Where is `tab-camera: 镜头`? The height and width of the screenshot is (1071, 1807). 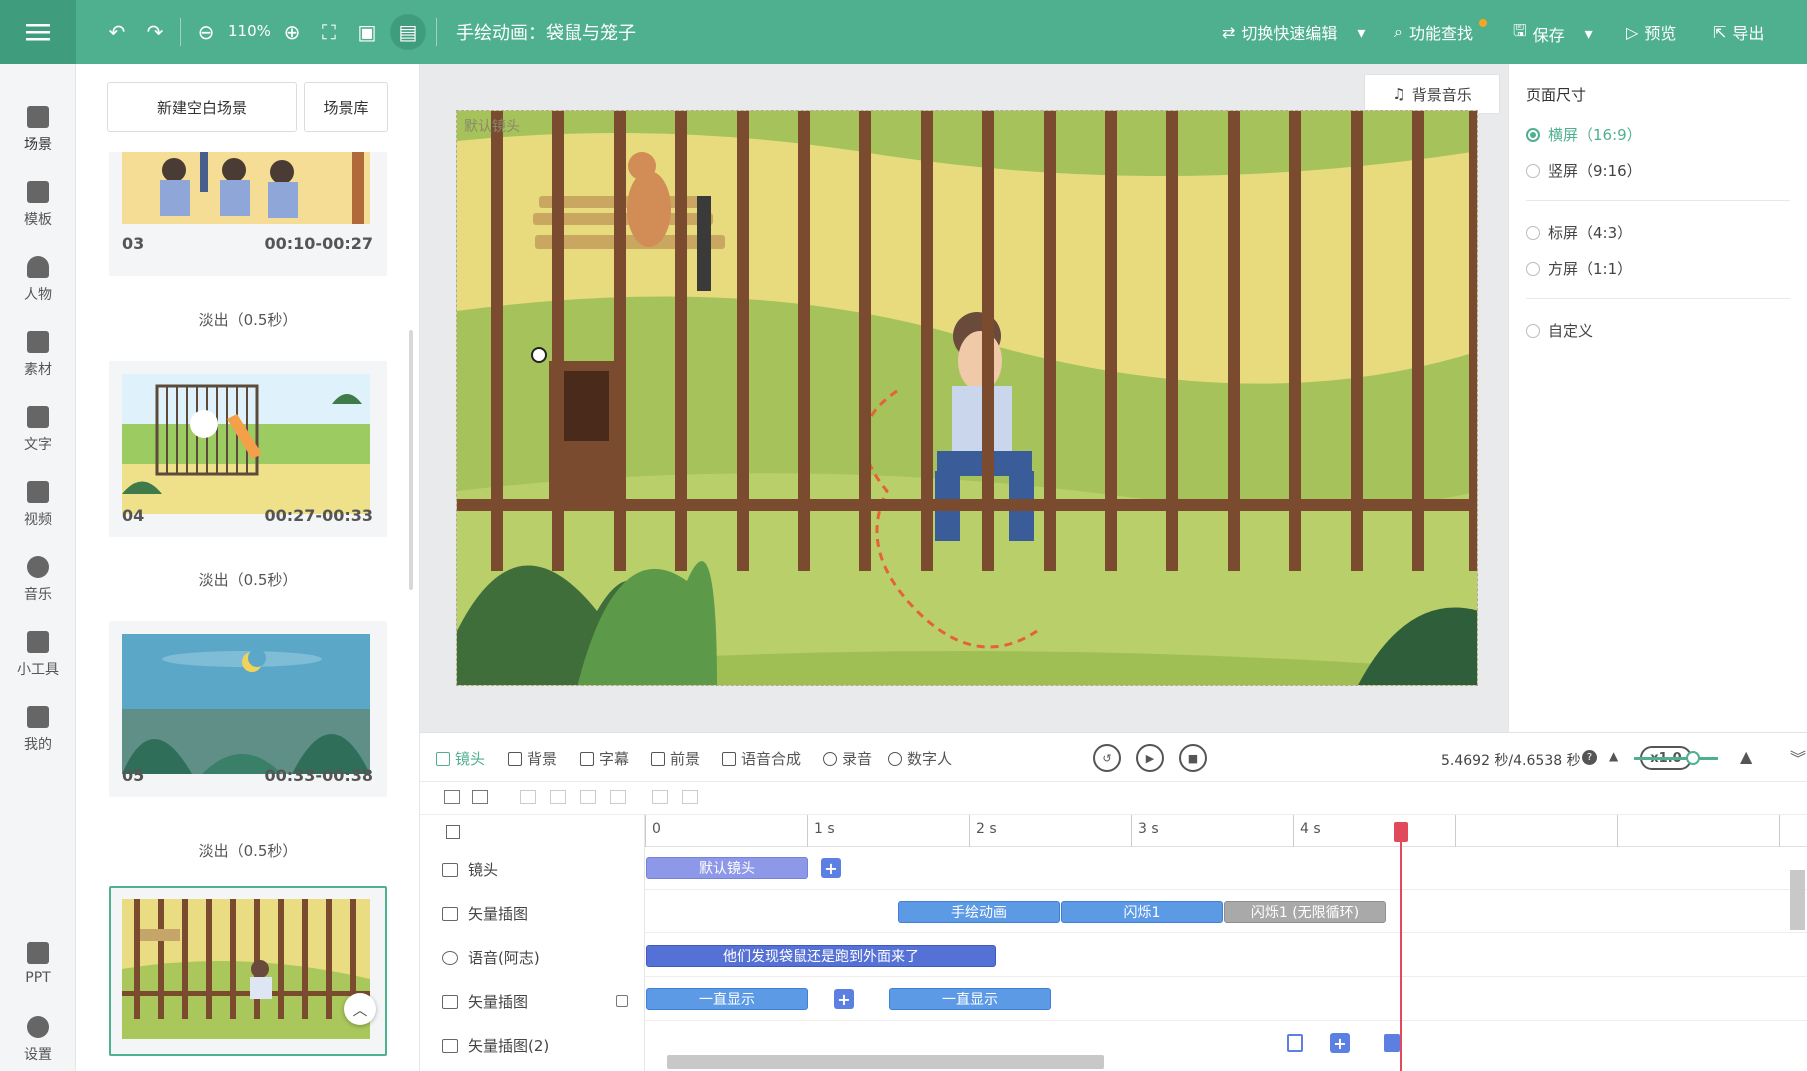 tab-camera: 镜头 is located at coordinates (460, 758).